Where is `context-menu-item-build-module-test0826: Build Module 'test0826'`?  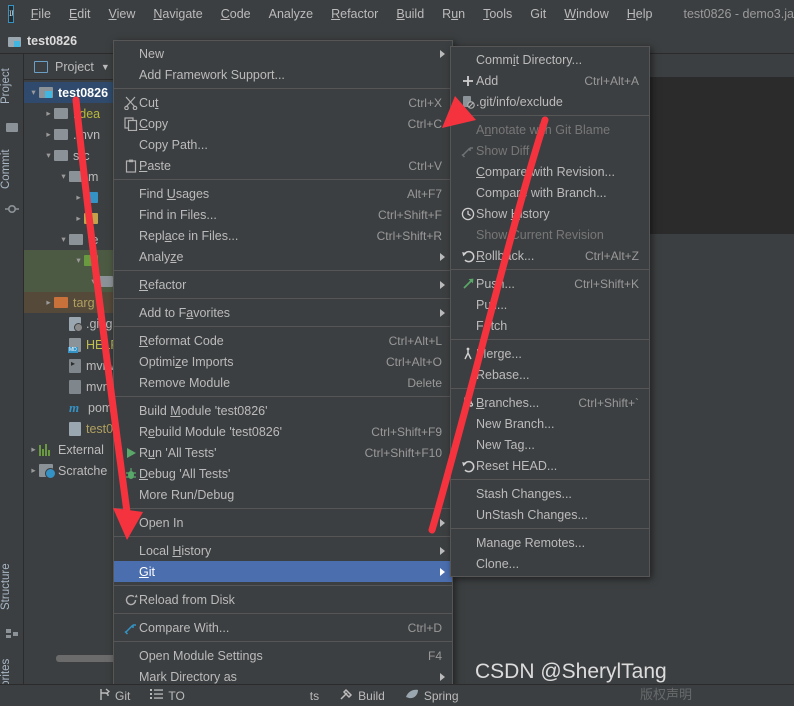 context-menu-item-build-module-test0826: Build Module 'test0826' is located at coordinates (283, 410).